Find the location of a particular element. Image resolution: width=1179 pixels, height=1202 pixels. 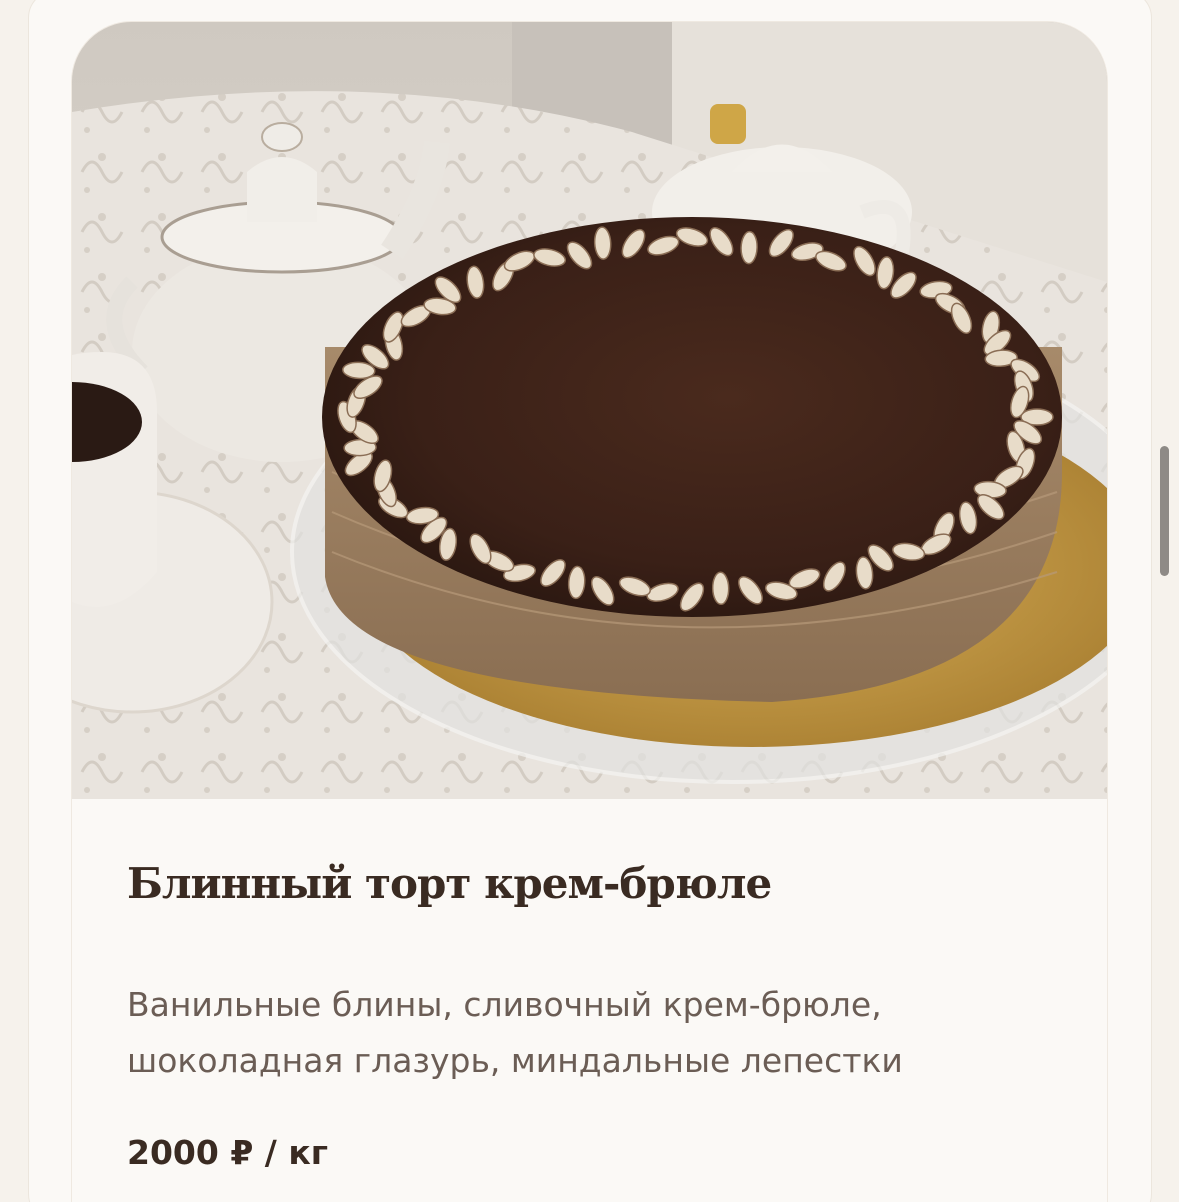

scrollbar-thumb is located at coordinates (1164, 511).